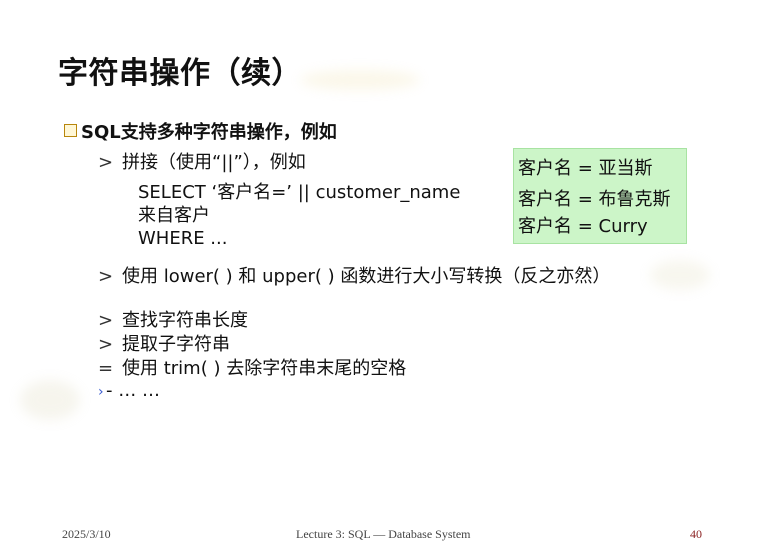 Image resolution: width=769 pixels, height=550 pixels. I want to click on list-item-text: 查找字符串长度, so click(185, 320).